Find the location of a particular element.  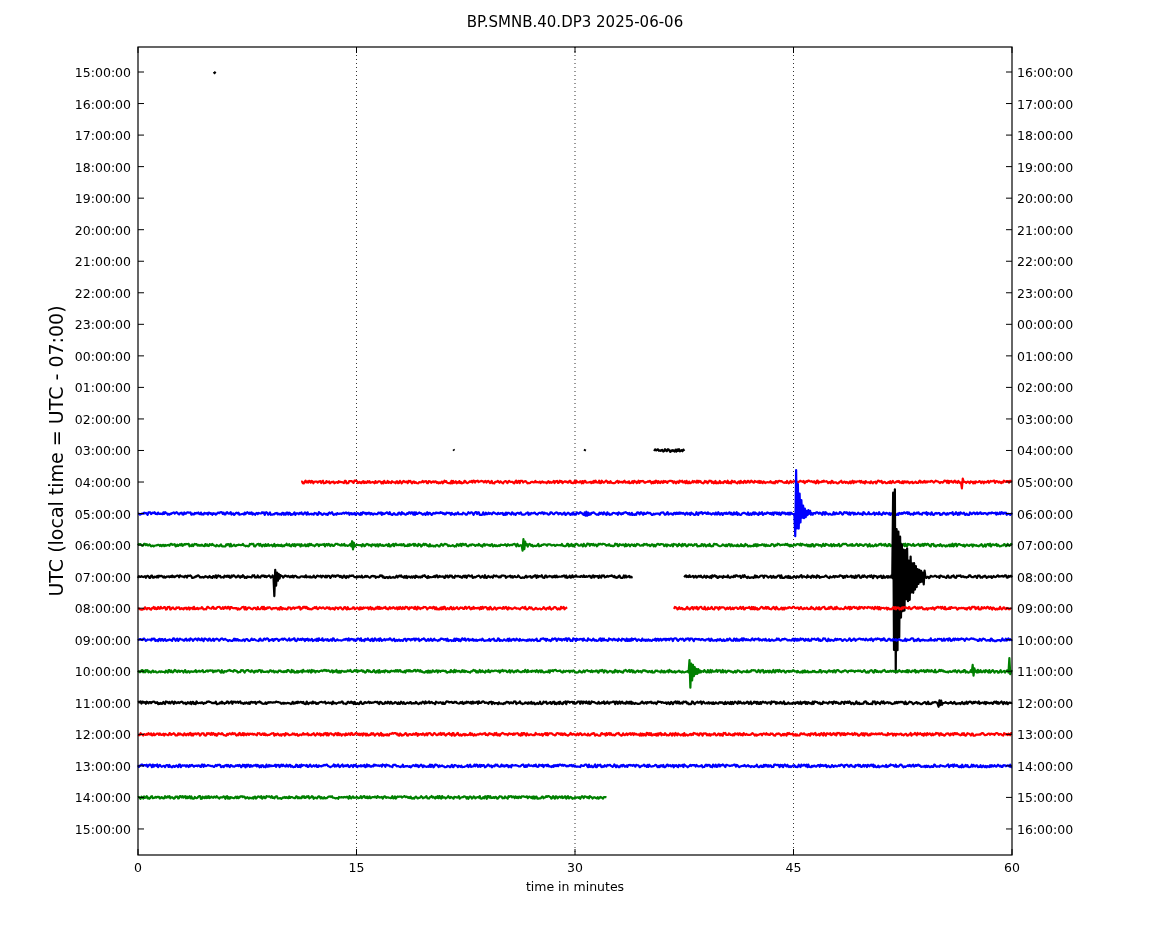

minute-label: 60 is located at coordinates (1012, 867).